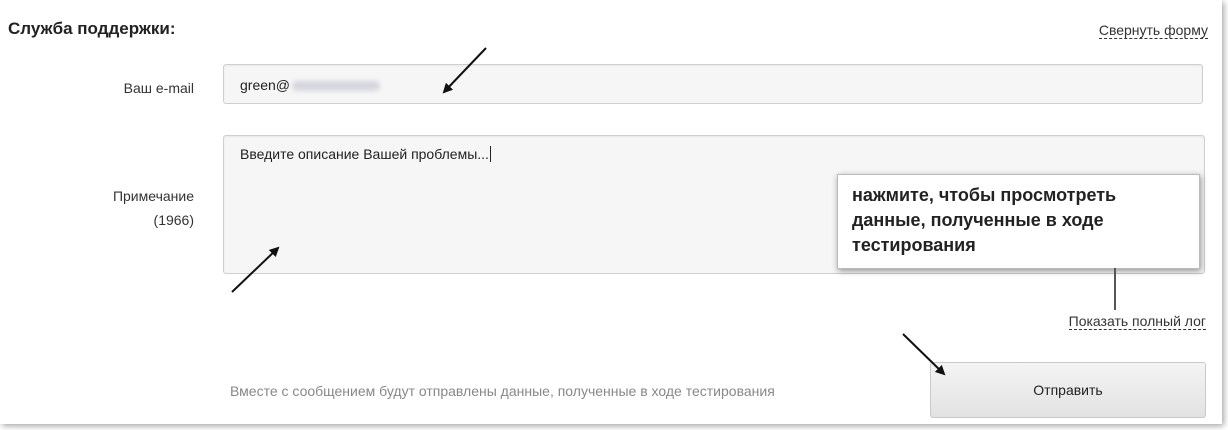 The height and width of the screenshot is (430, 1228). I want to click on arrow-to-send-icon, so click(924, 354).